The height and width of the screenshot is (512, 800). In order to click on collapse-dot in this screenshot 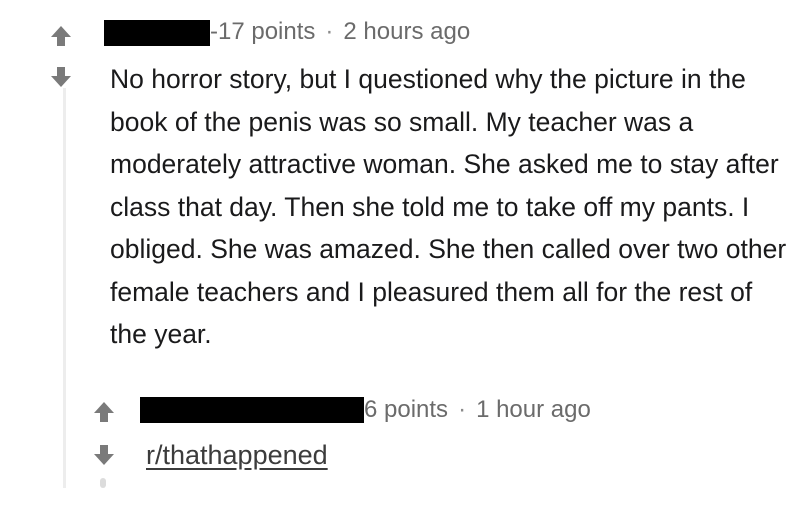, I will do `click(103, 483)`.